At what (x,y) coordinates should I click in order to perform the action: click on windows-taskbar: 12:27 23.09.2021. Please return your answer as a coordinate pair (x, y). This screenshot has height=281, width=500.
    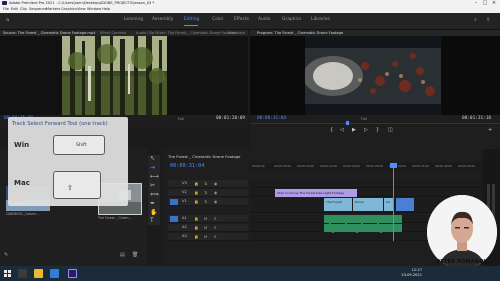
    Looking at the image, I should click on (250, 273).